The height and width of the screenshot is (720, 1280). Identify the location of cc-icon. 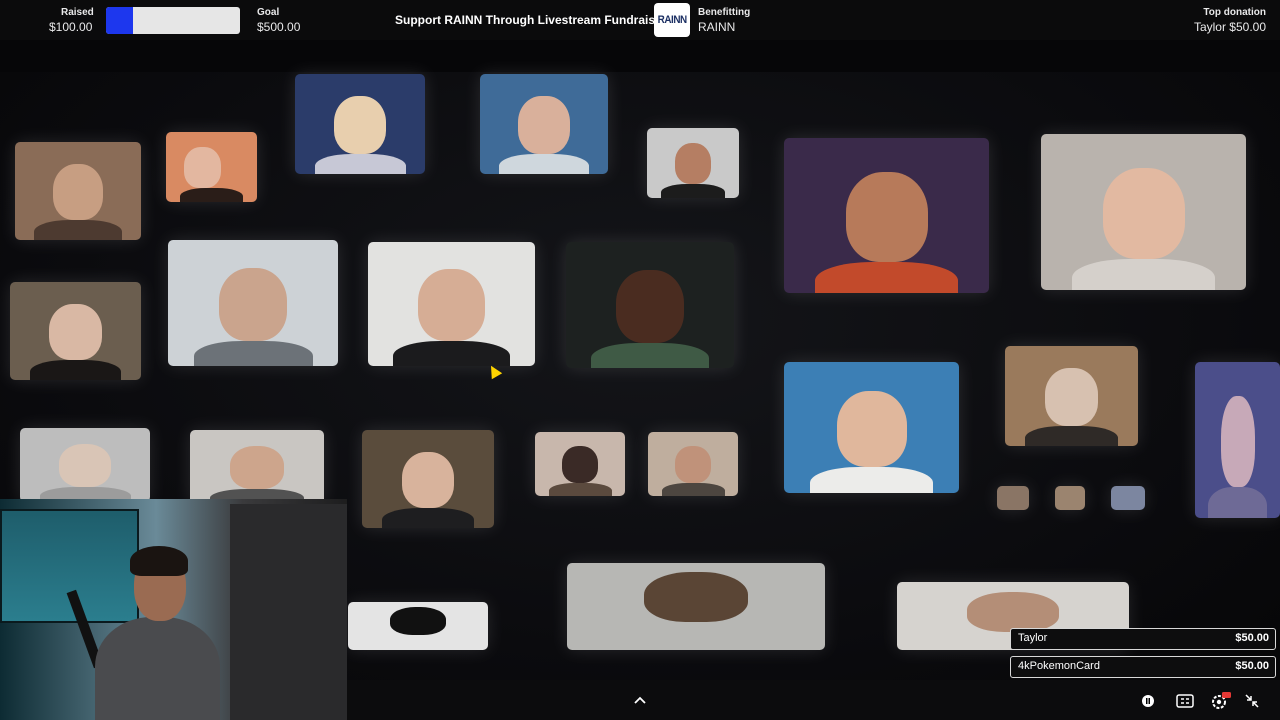
(1185, 701).